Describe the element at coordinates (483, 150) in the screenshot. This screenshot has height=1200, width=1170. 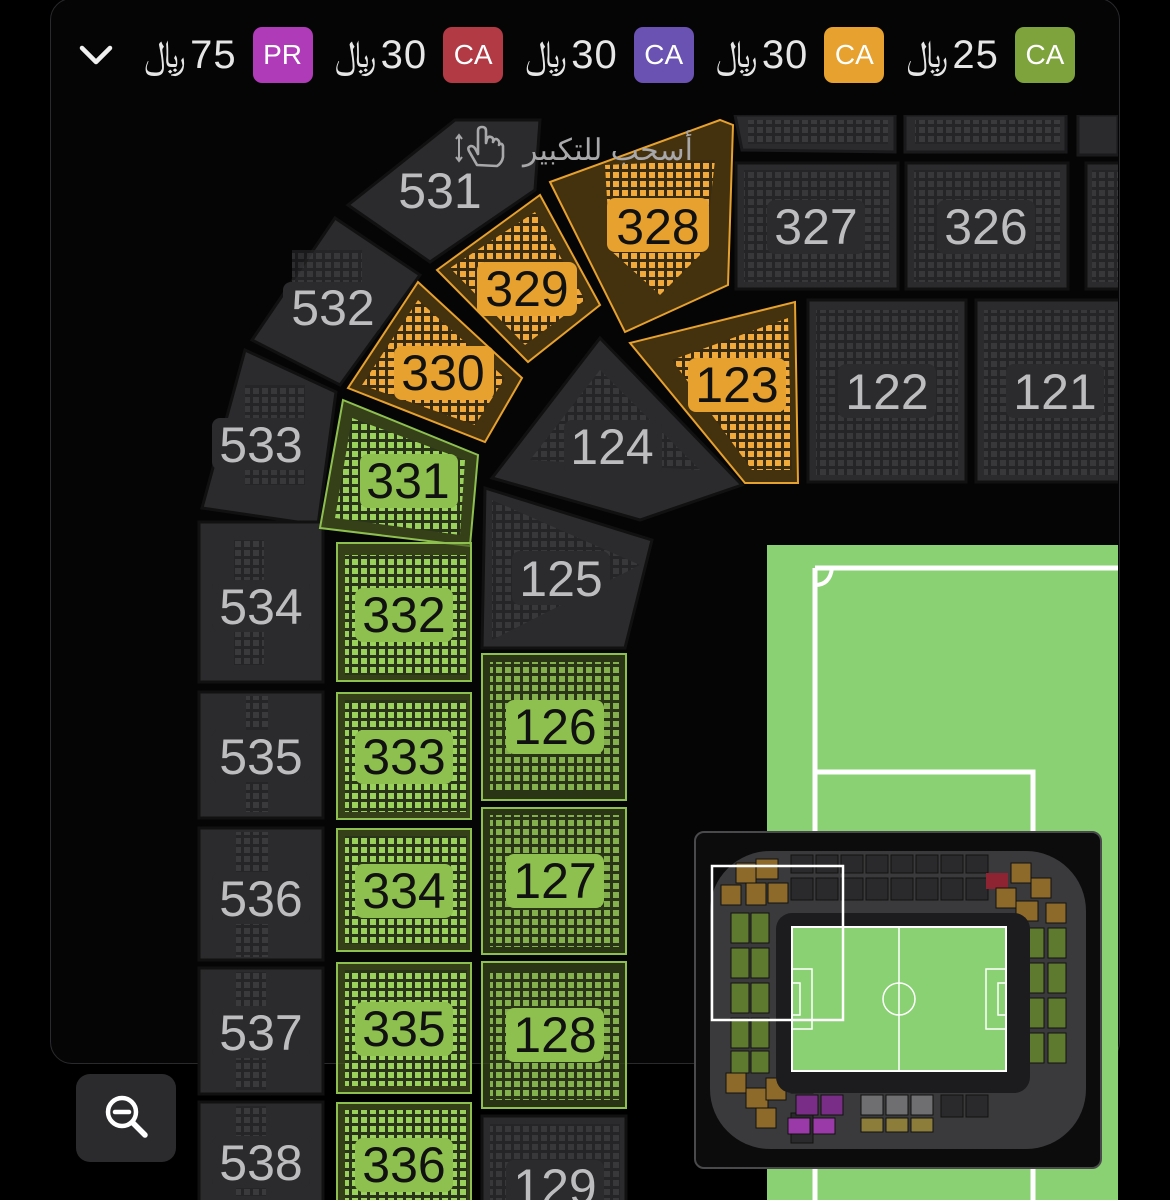
I see `hand-drag-icon` at that location.